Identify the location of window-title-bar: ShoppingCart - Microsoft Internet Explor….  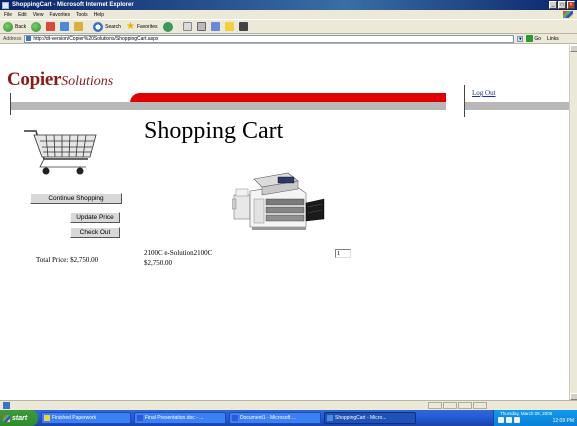
(288, 5).